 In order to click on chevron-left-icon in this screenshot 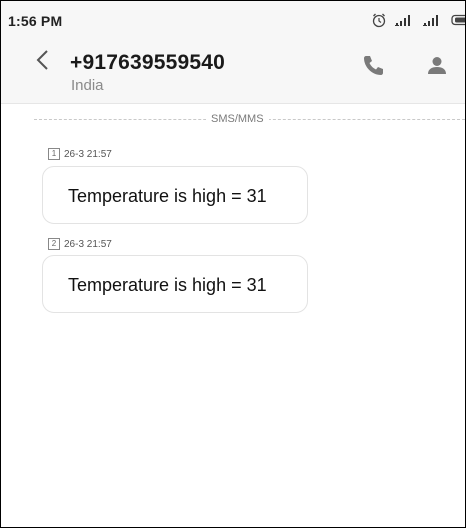, I will do `click(43, 63)`.